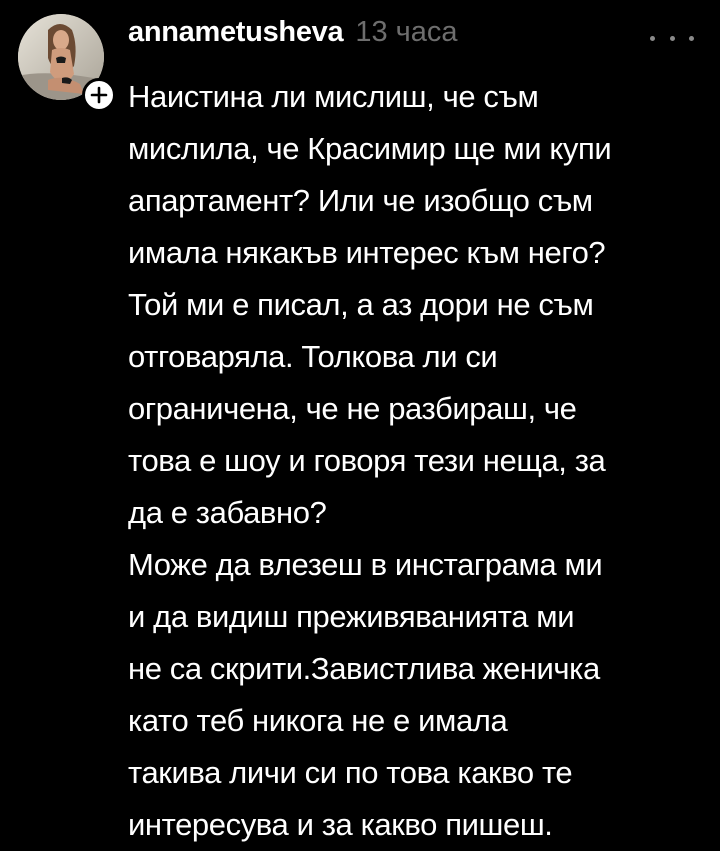  What do you see at coordinates (67, 63) in the screenshot?
I see `avatar-container` at bounding box center [67, 63].